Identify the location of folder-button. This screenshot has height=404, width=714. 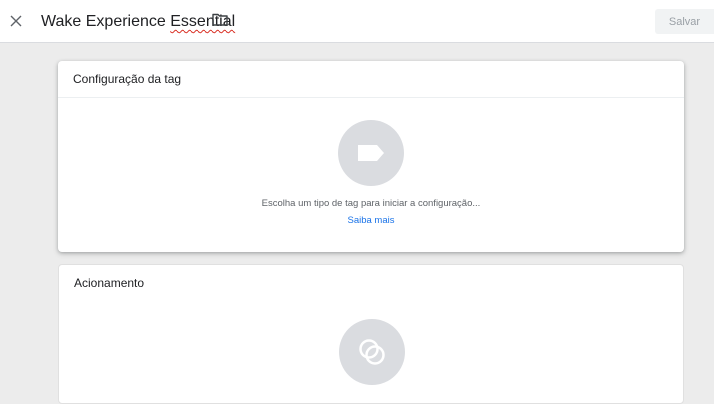
(221, 21).